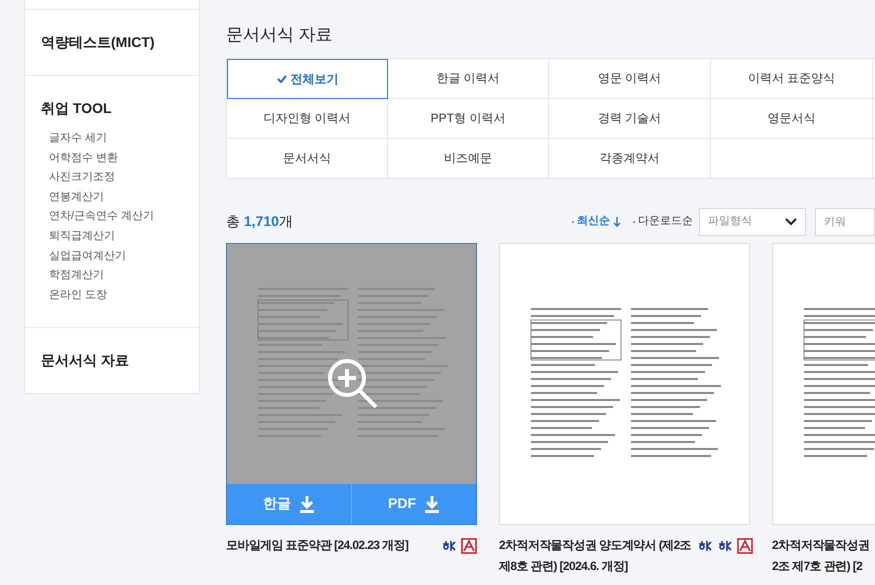 The width and height of the screenshot is (875, 585). What do you see at coordinates (595, 545) in the screenshot?
I see `card-title-line: 2차적저작물작성권 양도계약서 (제2조` at bounding box center [595, 545].